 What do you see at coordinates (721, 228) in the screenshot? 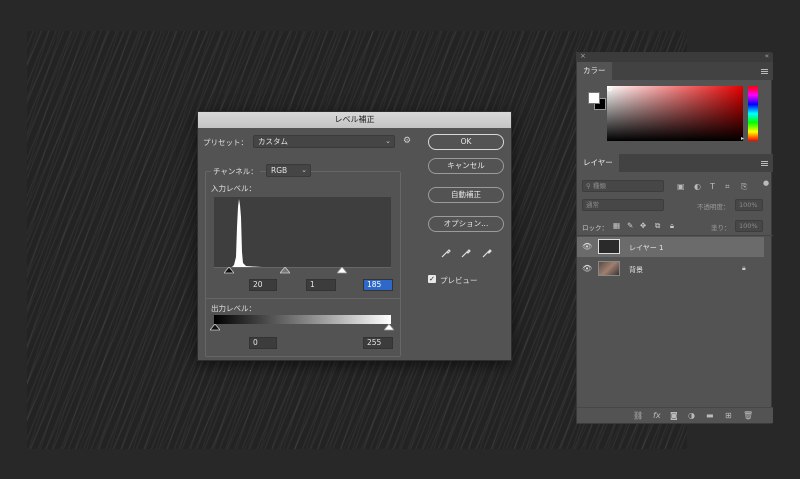
I see `fill-label: 塗り：` at bounding box center [721, 228].